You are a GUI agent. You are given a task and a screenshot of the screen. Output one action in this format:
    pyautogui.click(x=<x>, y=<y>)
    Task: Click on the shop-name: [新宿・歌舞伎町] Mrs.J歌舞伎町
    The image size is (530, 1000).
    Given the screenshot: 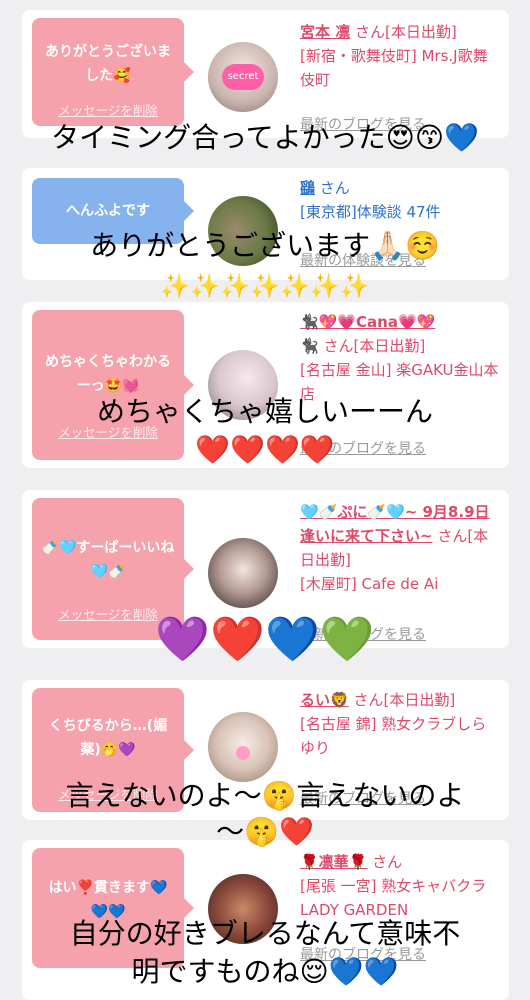 What is the action you would take?
    pyautogui.click(x=394, y=68)
    